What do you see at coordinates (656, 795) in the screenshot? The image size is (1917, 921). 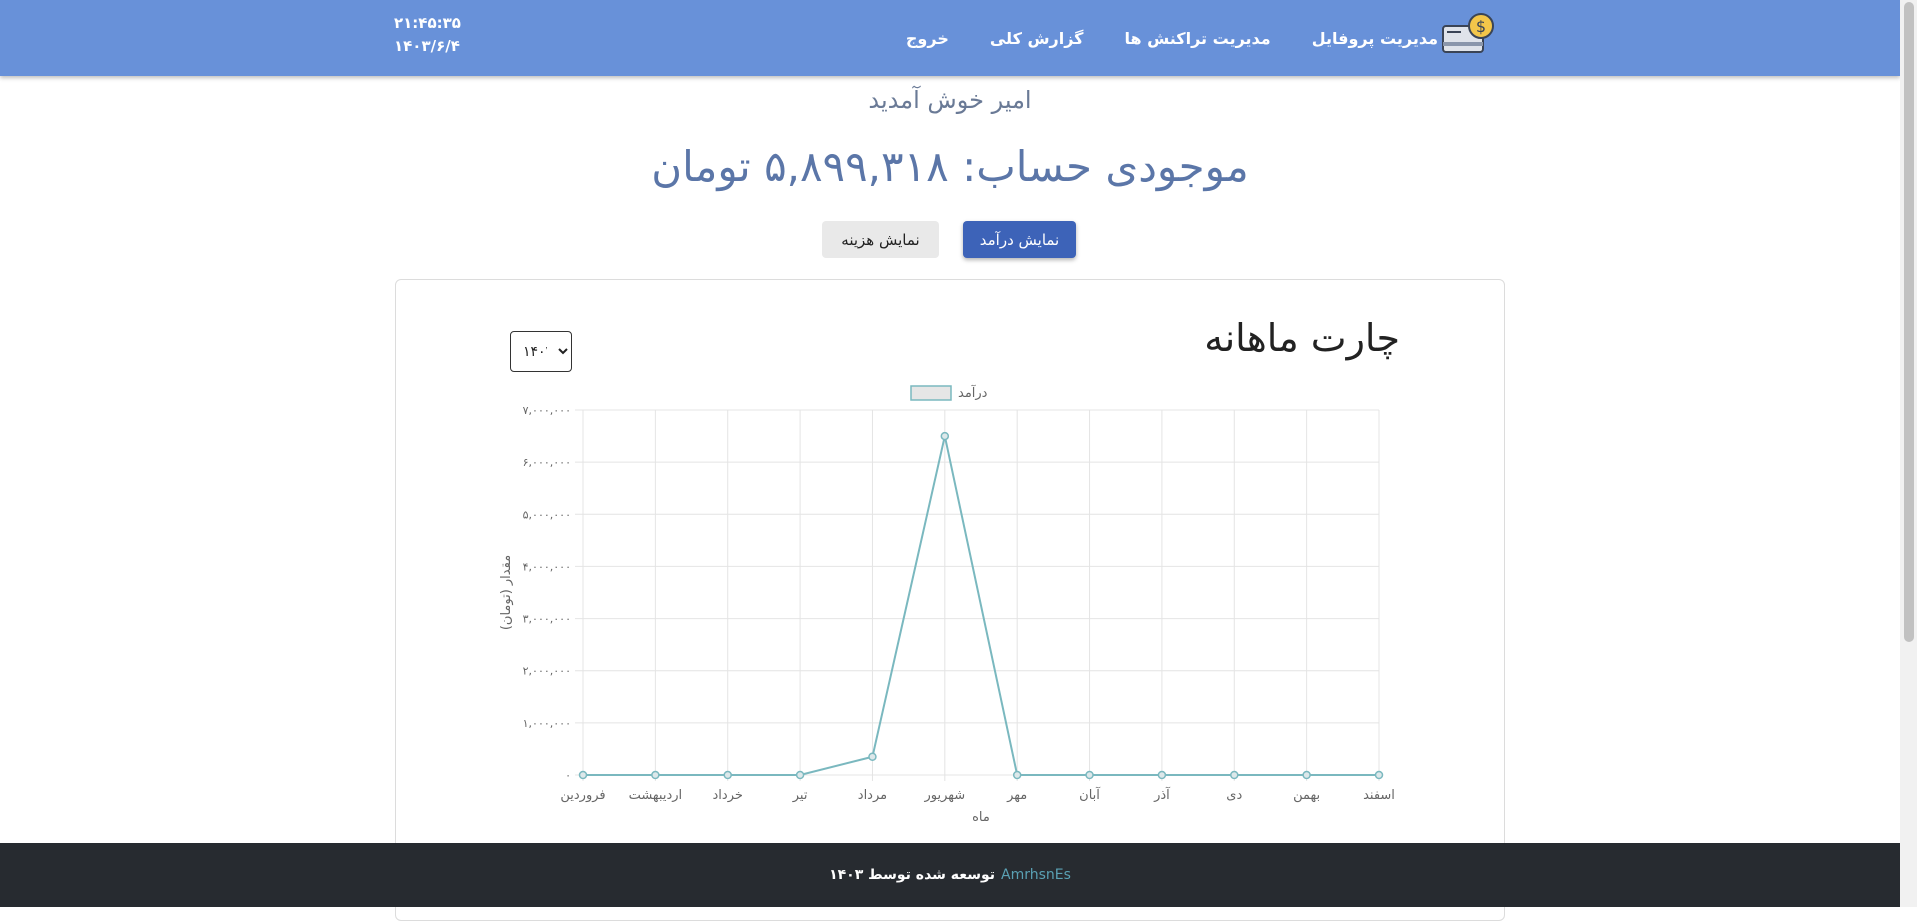 I see `x-tick-label: اردیبهشت` at bounding box center [656, 795].